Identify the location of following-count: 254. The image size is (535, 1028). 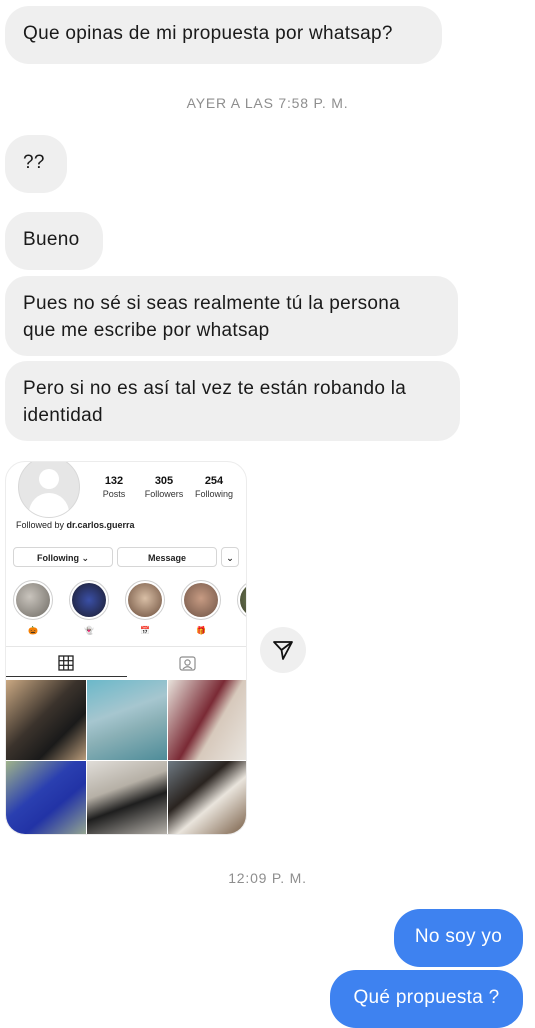
(214, 481).